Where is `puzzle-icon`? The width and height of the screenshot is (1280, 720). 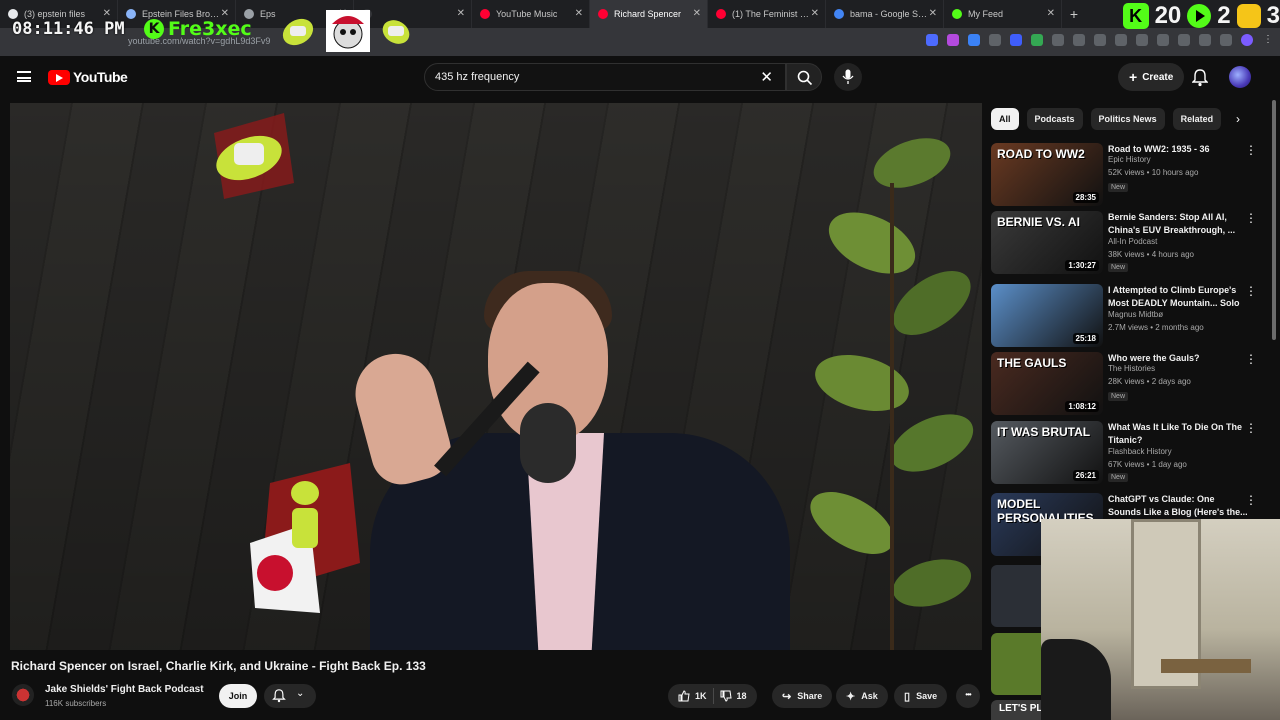
puzzle-icon is located at coordinates (1100, 40).